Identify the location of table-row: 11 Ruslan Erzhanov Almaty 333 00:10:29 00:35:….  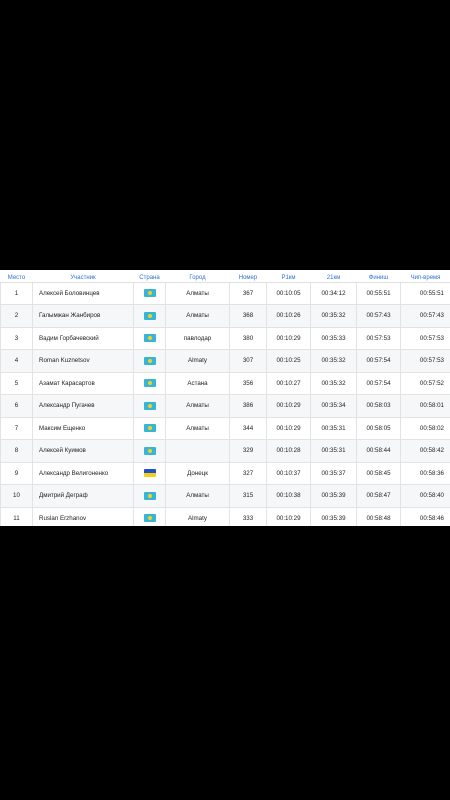
(225, 516).